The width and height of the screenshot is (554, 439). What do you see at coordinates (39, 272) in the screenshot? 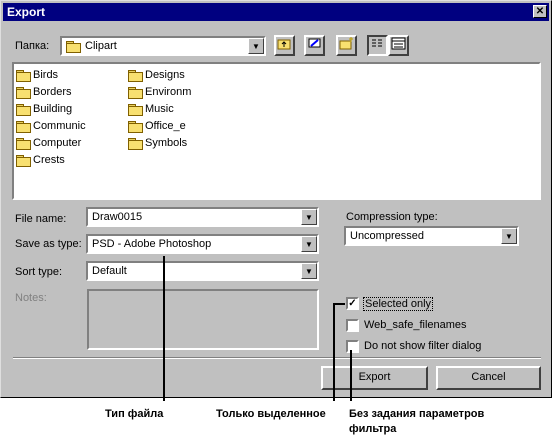
I see `sort-type-label: Sort type:` at bounding box center [39, 272].